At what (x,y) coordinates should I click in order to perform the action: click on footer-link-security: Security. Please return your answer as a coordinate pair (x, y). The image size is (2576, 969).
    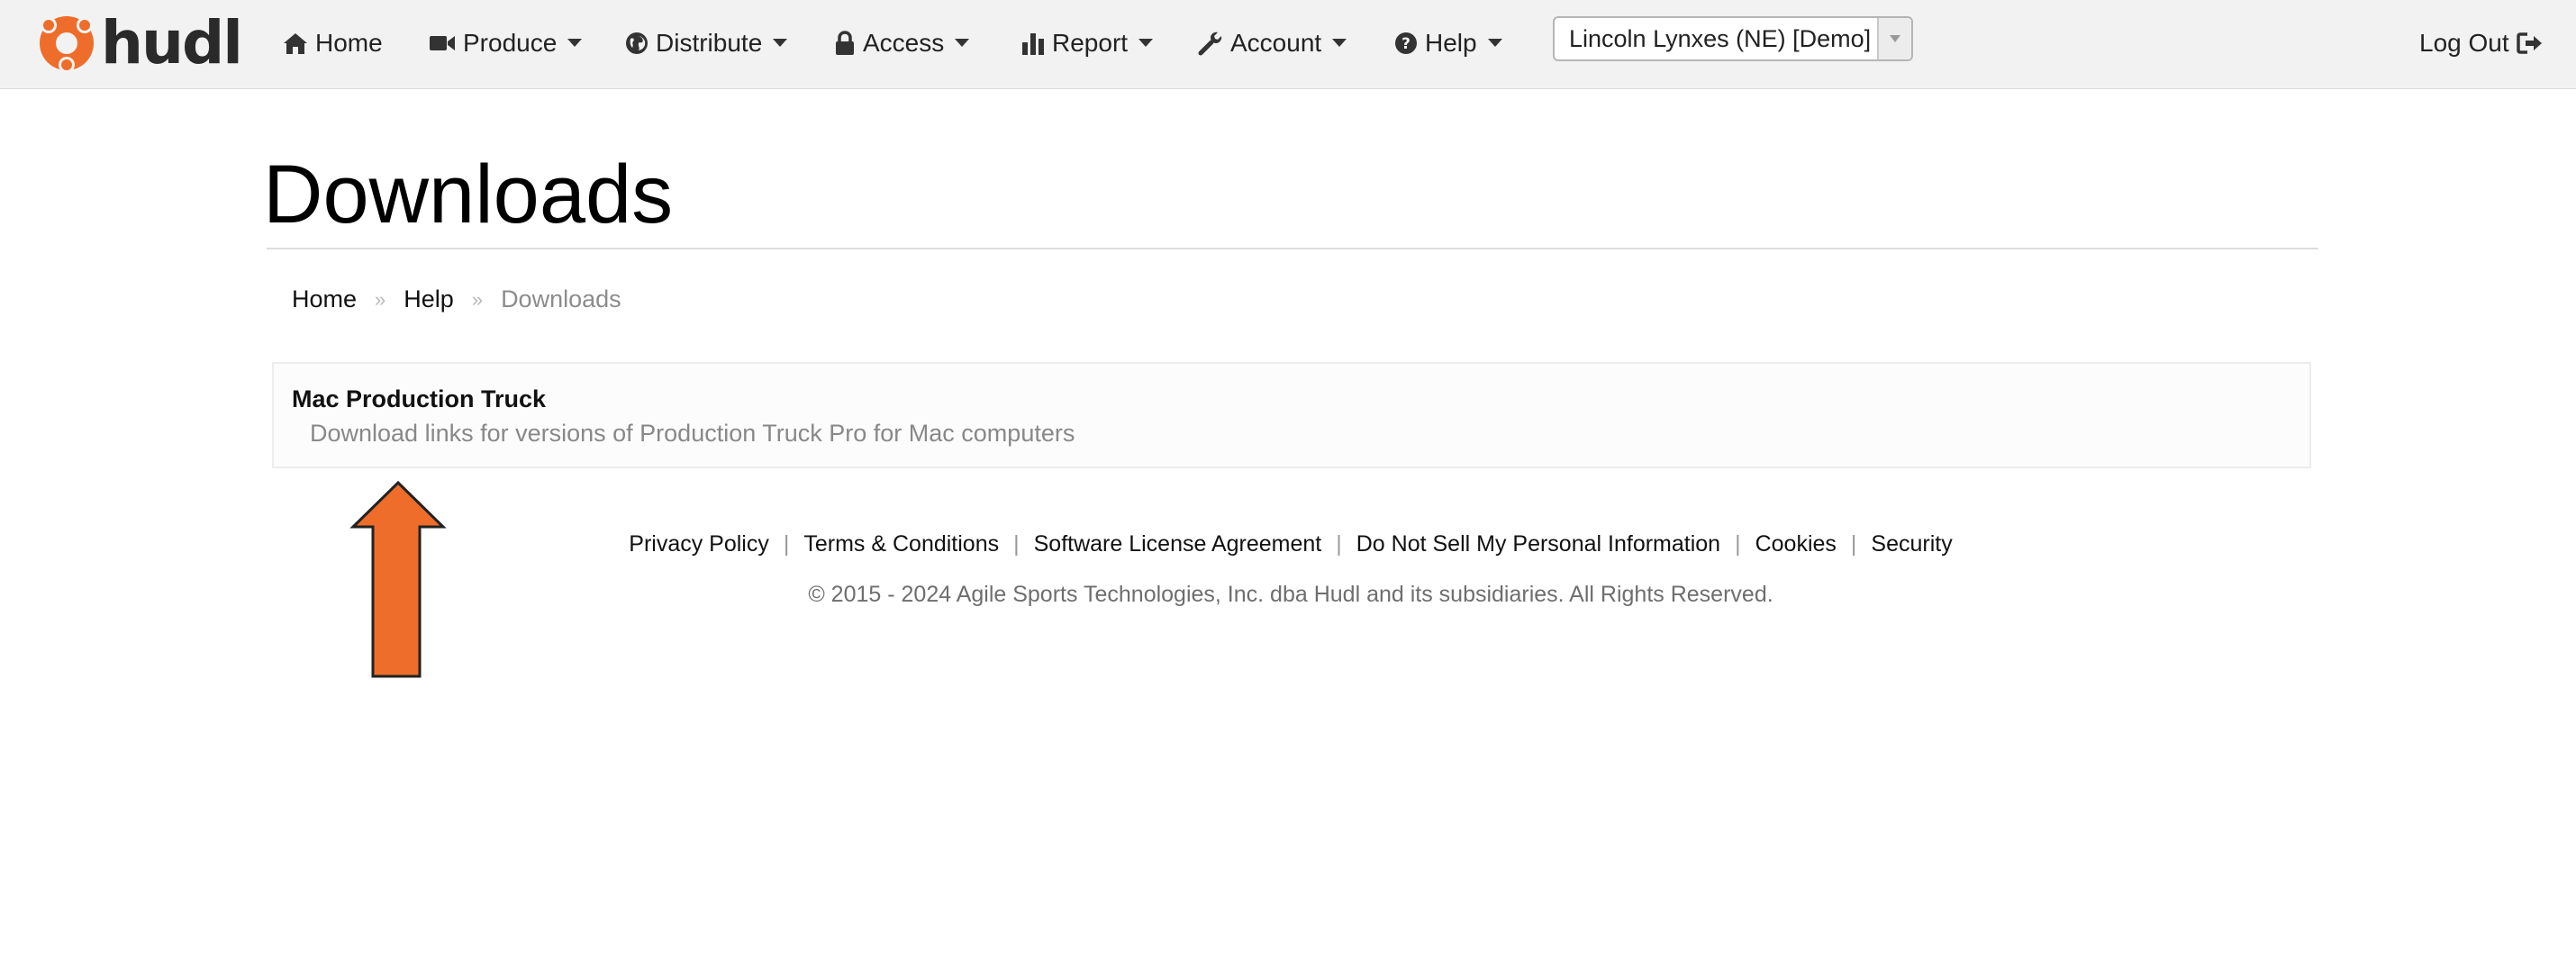
    Looking at the image, I should click on (1911, 544).